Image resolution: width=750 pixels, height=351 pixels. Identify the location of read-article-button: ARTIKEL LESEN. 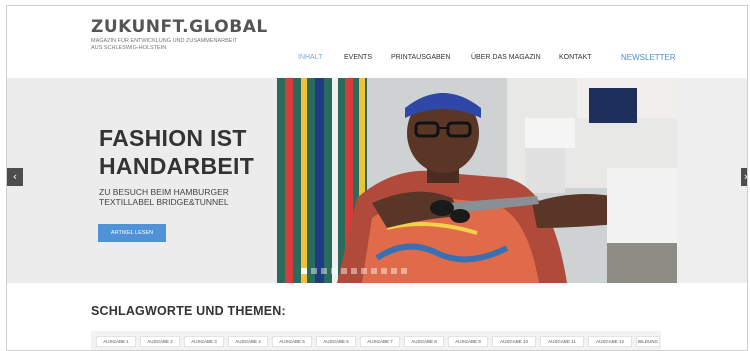
(132, 233).